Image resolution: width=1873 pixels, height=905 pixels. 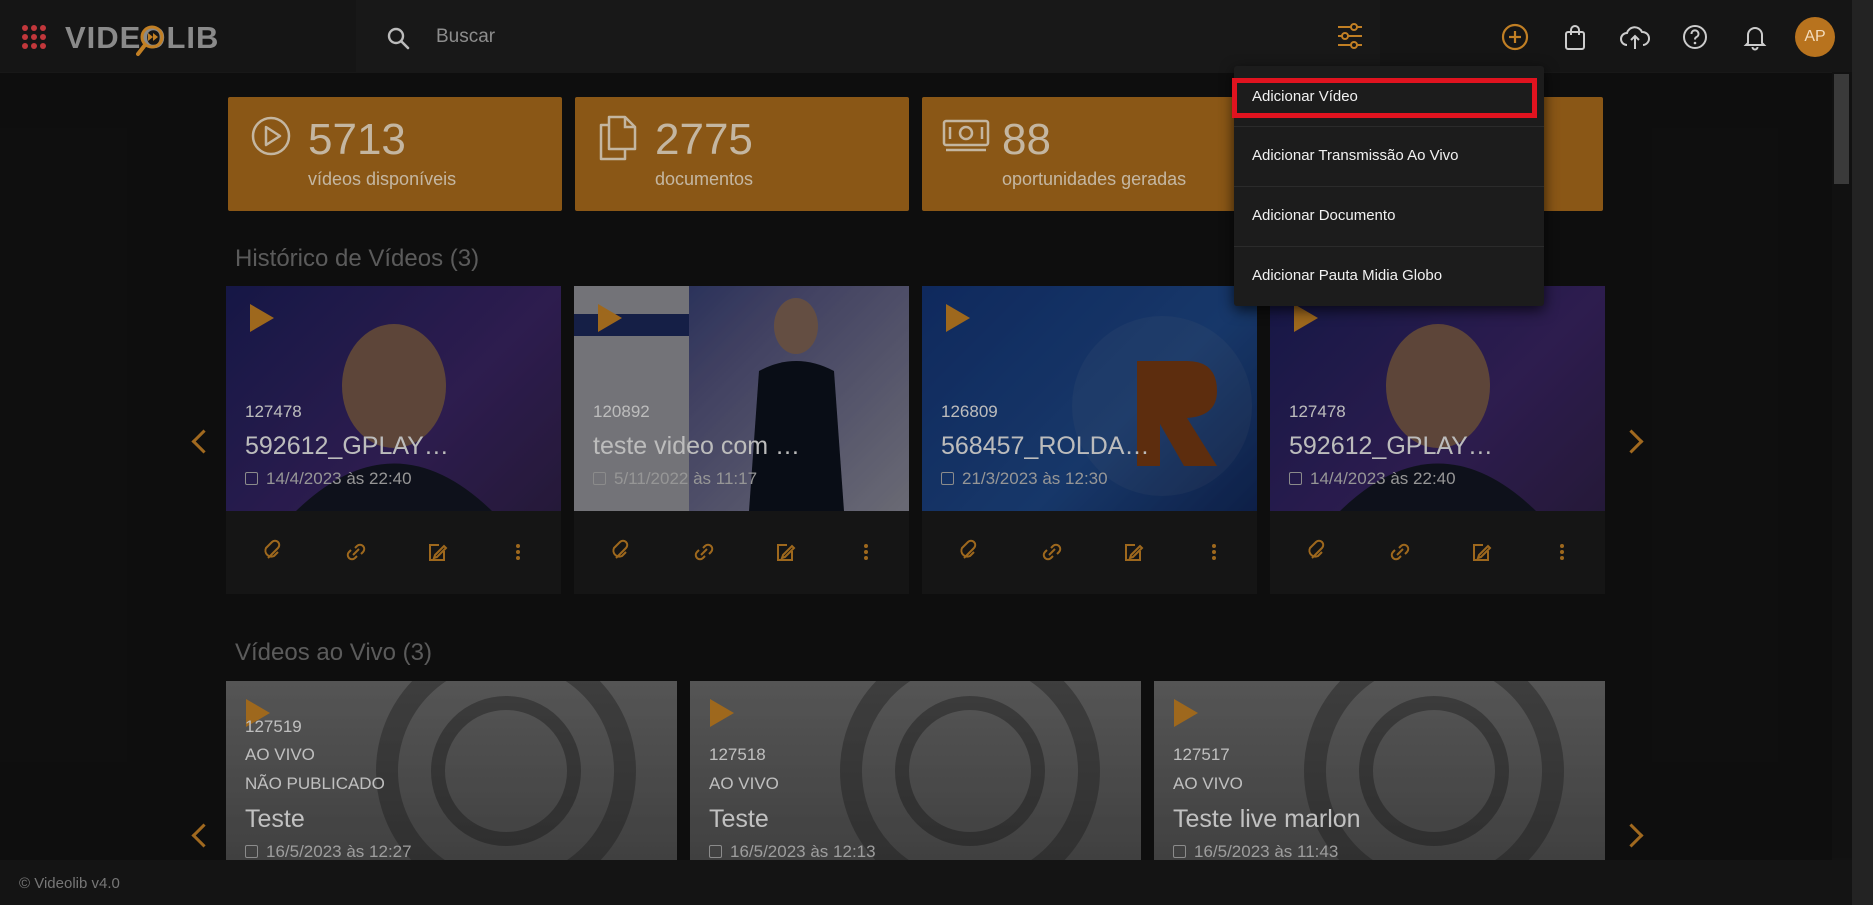 What do you see at coordinates (786, 37) in the screenshot?
I see `search-input` at bounding box center [786, 37].